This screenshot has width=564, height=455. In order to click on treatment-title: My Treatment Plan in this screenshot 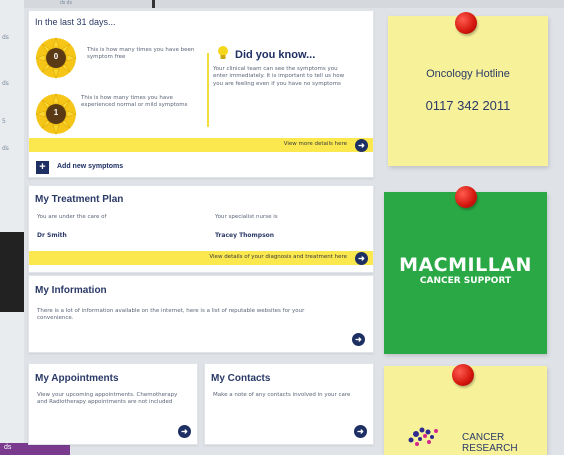, I will do `click(79, 199)`.